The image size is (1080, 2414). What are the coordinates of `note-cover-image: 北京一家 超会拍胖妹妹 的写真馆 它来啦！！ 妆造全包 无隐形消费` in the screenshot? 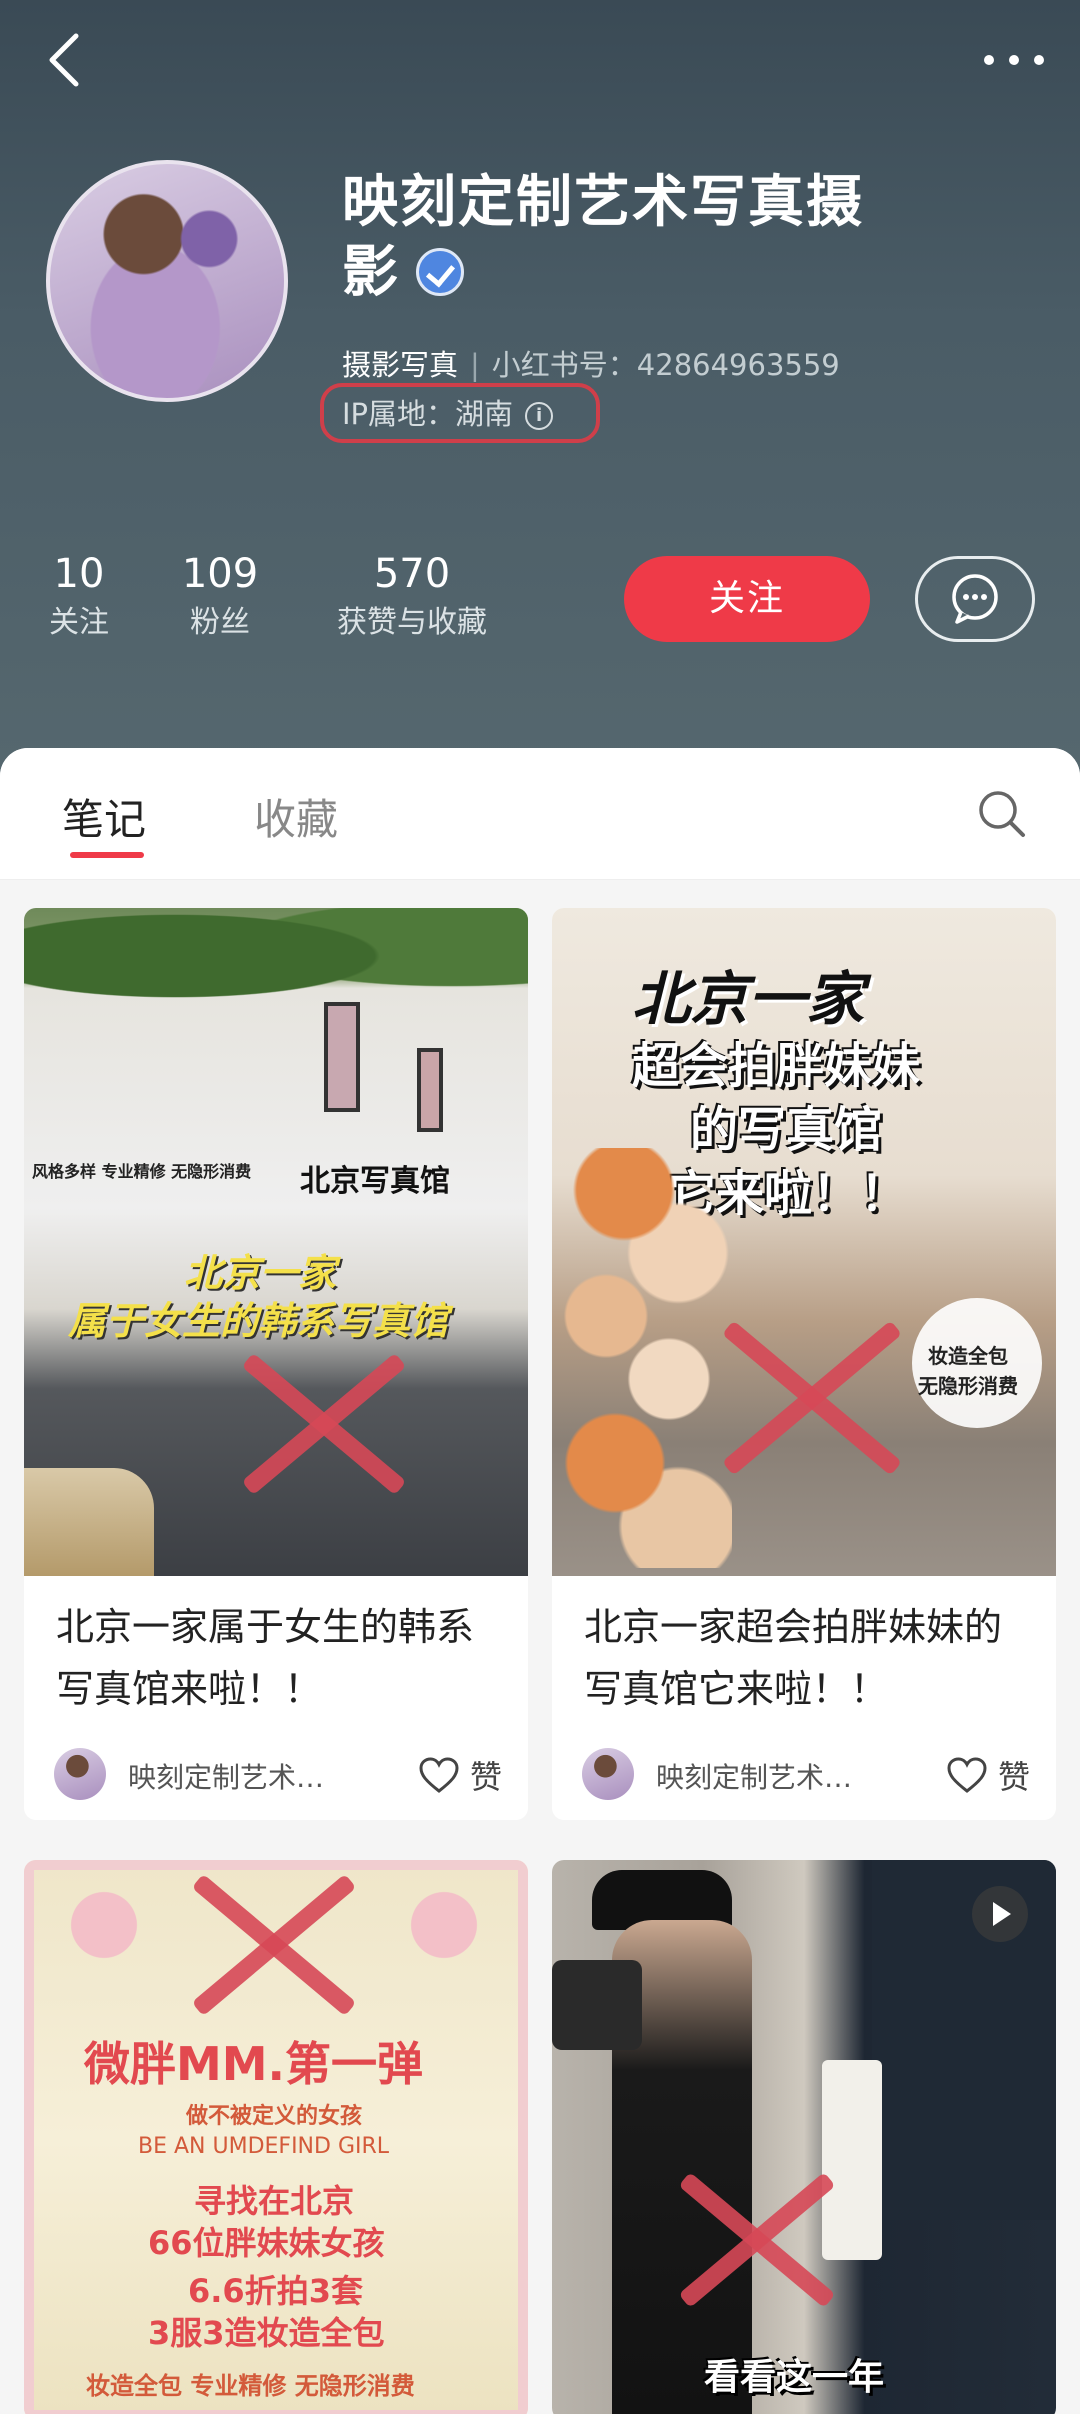 It's located at (804, 1242).